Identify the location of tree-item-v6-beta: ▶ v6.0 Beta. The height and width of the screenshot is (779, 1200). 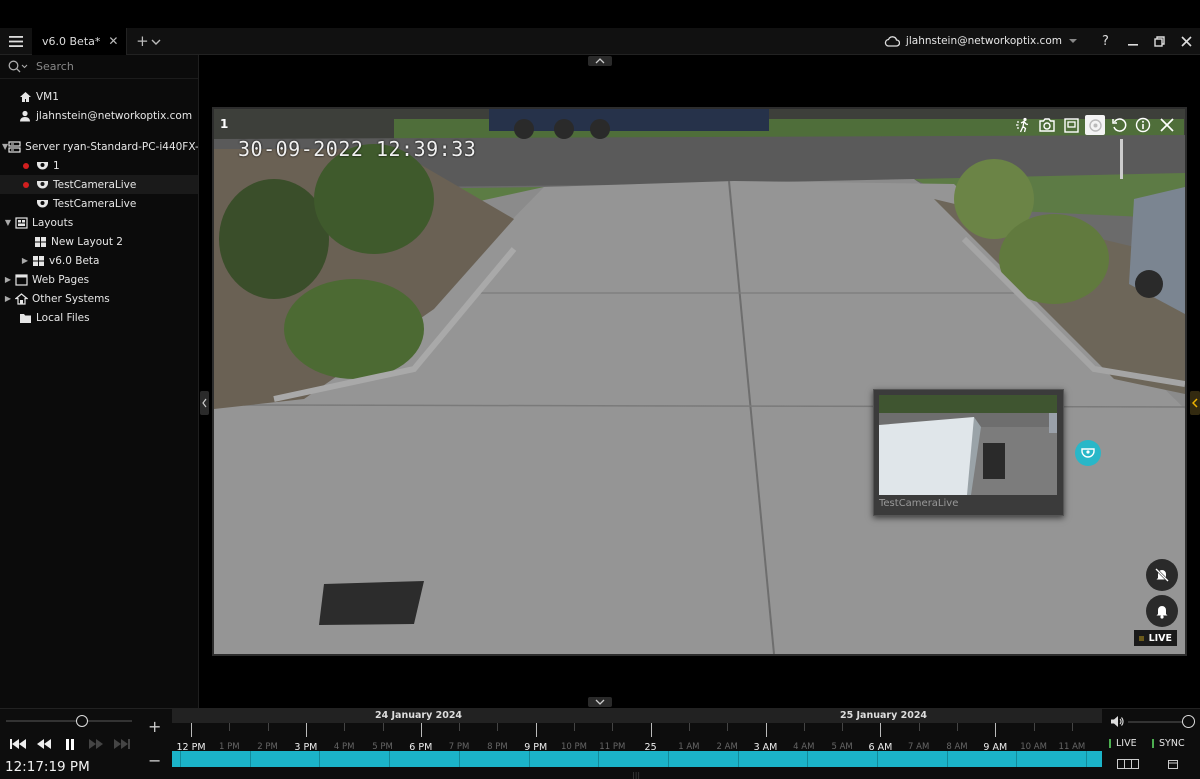
(99, 260).